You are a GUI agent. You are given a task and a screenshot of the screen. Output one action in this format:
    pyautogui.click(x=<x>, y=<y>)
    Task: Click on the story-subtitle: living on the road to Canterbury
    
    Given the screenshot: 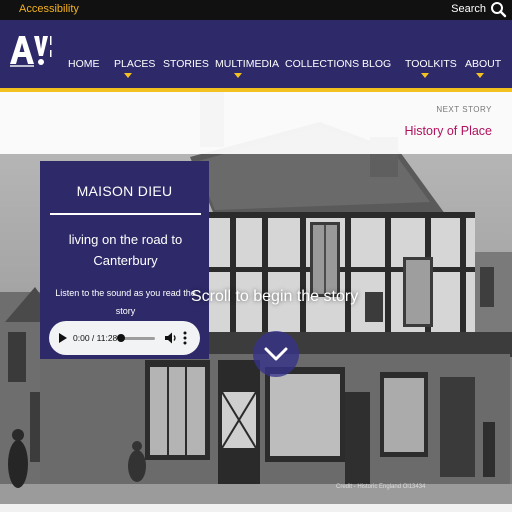 What is the action you would take?
    pyautogui.click(x=125, y=250)
    